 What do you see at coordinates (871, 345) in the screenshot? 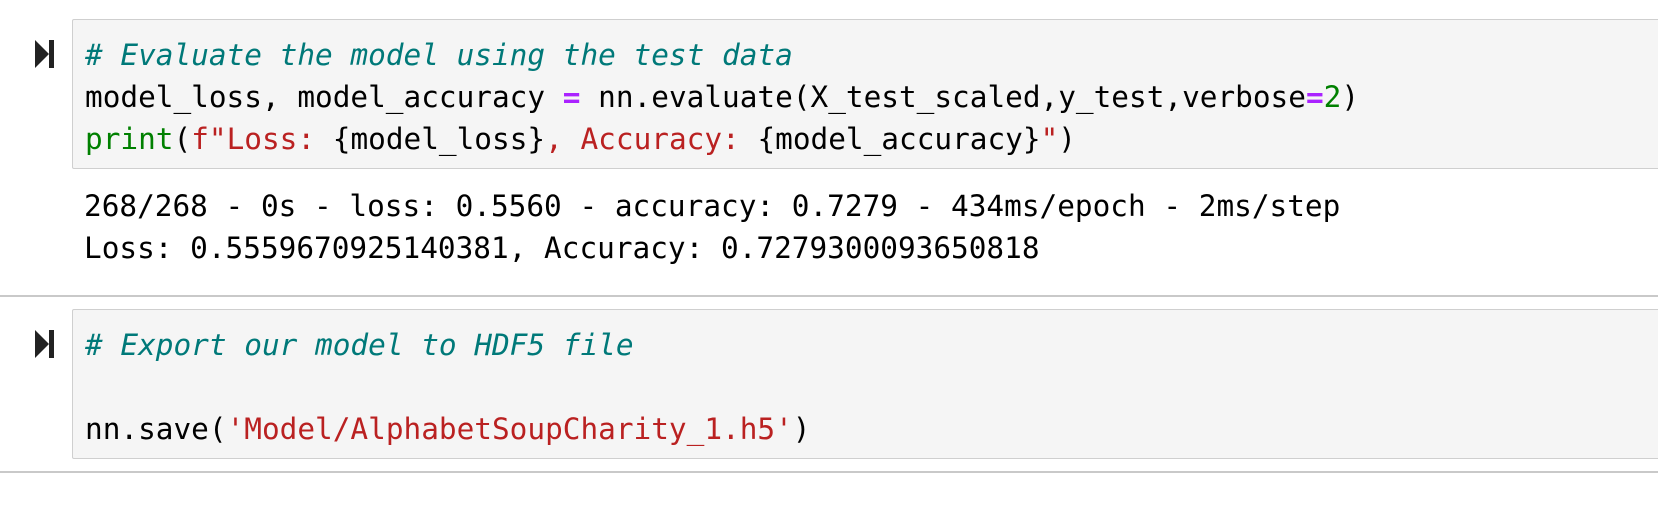
I see `code-line: # Export our model to HDF5 file` at bounding box center [871, 345].